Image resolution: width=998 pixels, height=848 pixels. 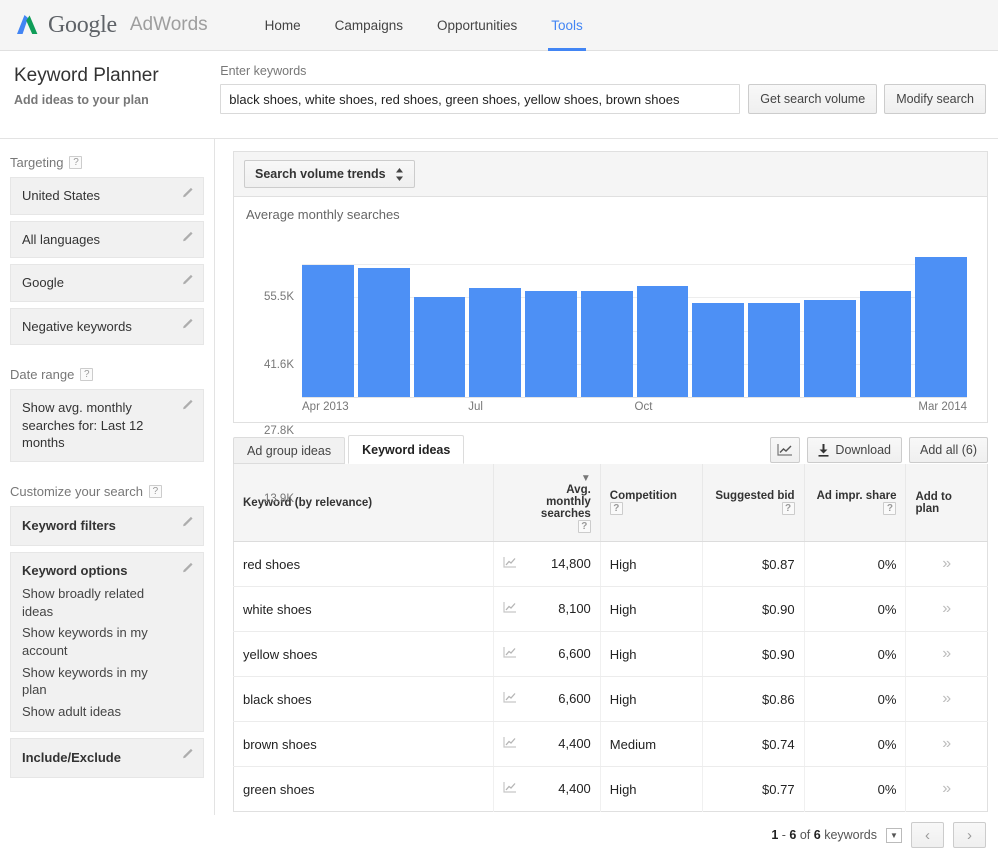 I want to click on customize-help-icon: ?, so click(x=155, y=491).